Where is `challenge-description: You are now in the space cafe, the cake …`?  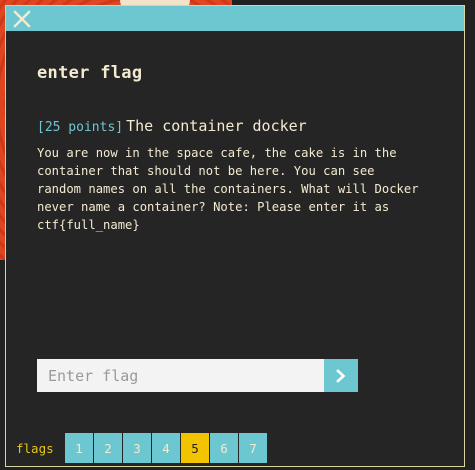 challenge-description: You are now in the space cafe, the cake … is located at coordinates (228, 189).